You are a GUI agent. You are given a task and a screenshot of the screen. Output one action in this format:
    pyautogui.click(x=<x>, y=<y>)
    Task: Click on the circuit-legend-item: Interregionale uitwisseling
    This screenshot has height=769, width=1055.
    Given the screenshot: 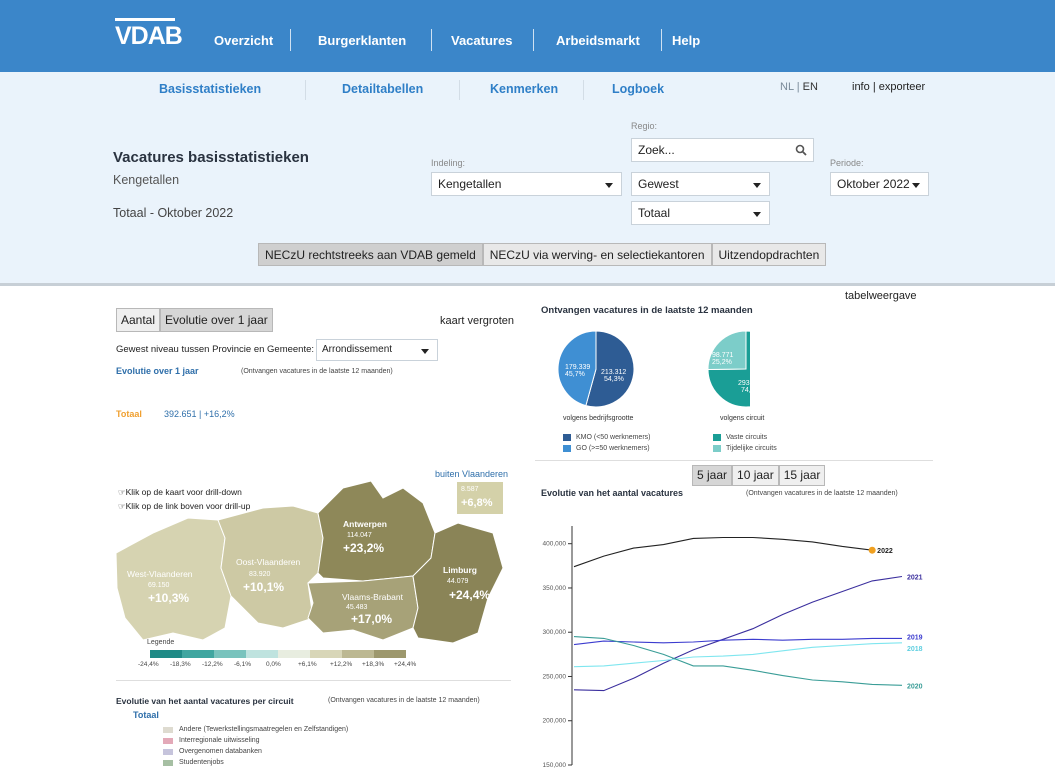 What is the action you would take?
    pyautogui.click(x=211, y=740)
    